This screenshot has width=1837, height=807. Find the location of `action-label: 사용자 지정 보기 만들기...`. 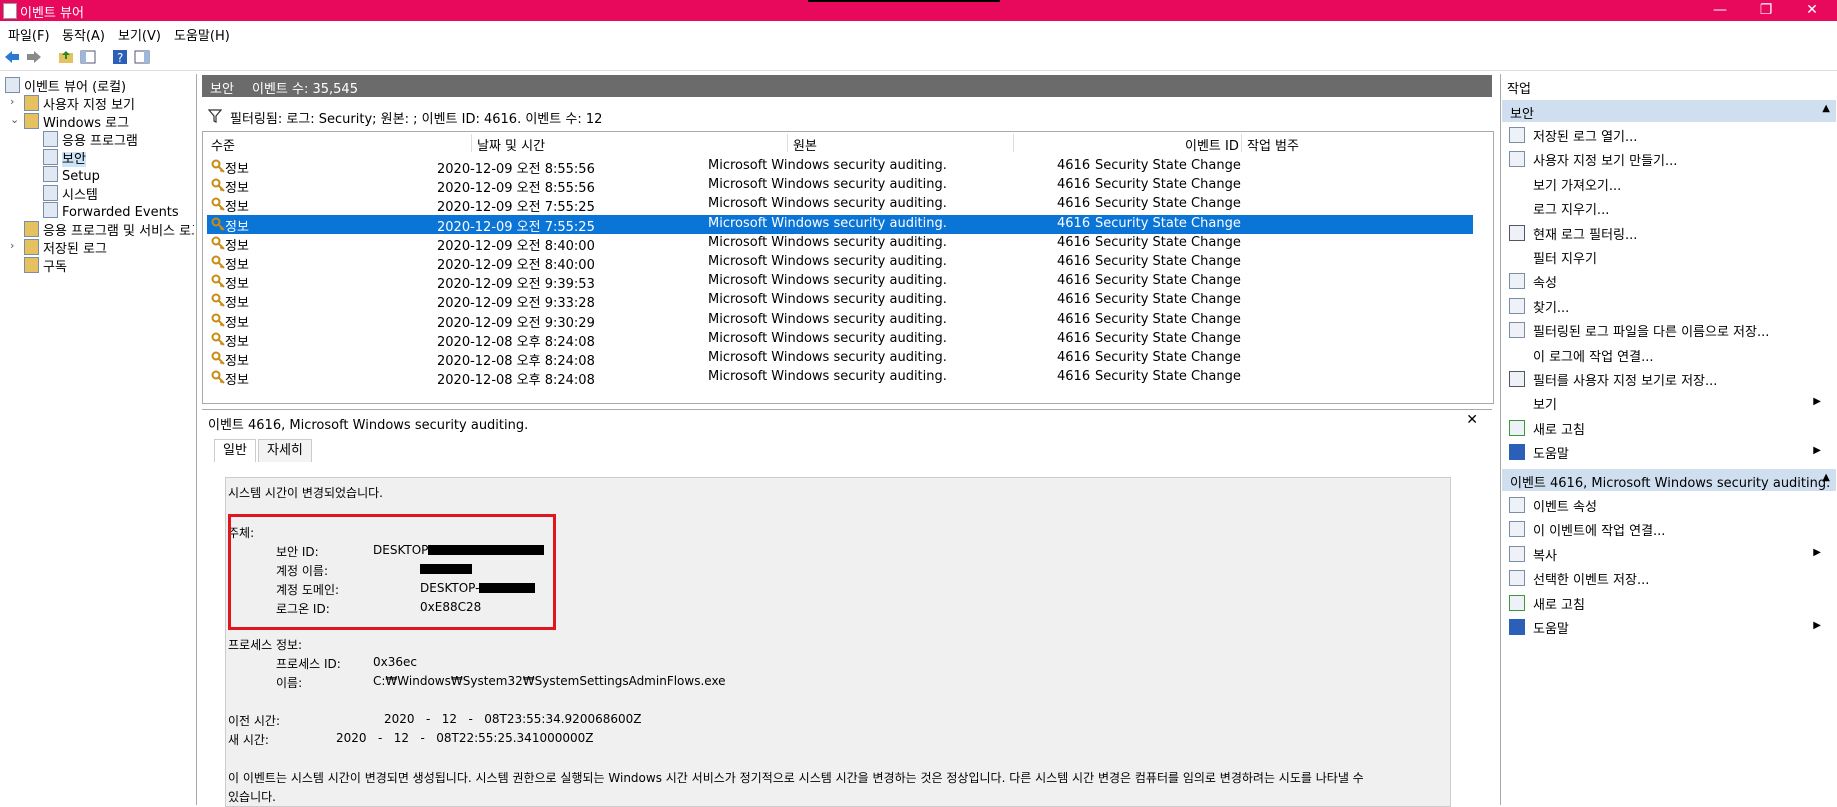

action-label: 사용자 지정 보기 만들기... is located at coordinates (1605, 162).